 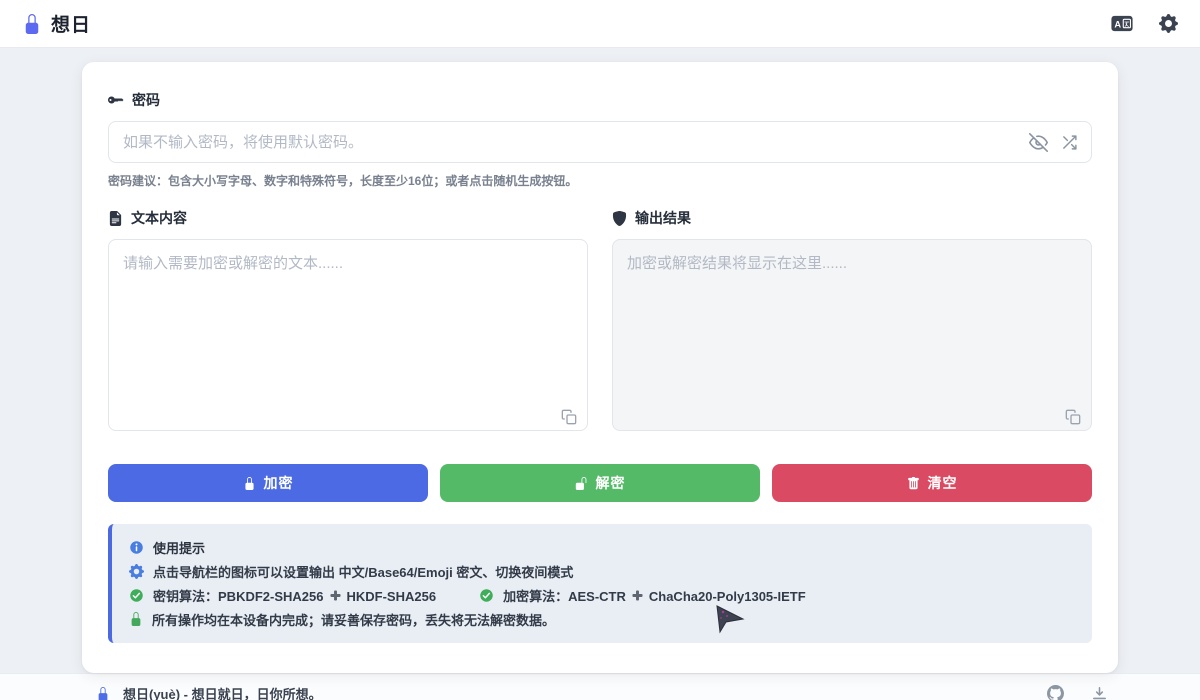 I want to click on copy-input-icon, so click(x=569, y=417).